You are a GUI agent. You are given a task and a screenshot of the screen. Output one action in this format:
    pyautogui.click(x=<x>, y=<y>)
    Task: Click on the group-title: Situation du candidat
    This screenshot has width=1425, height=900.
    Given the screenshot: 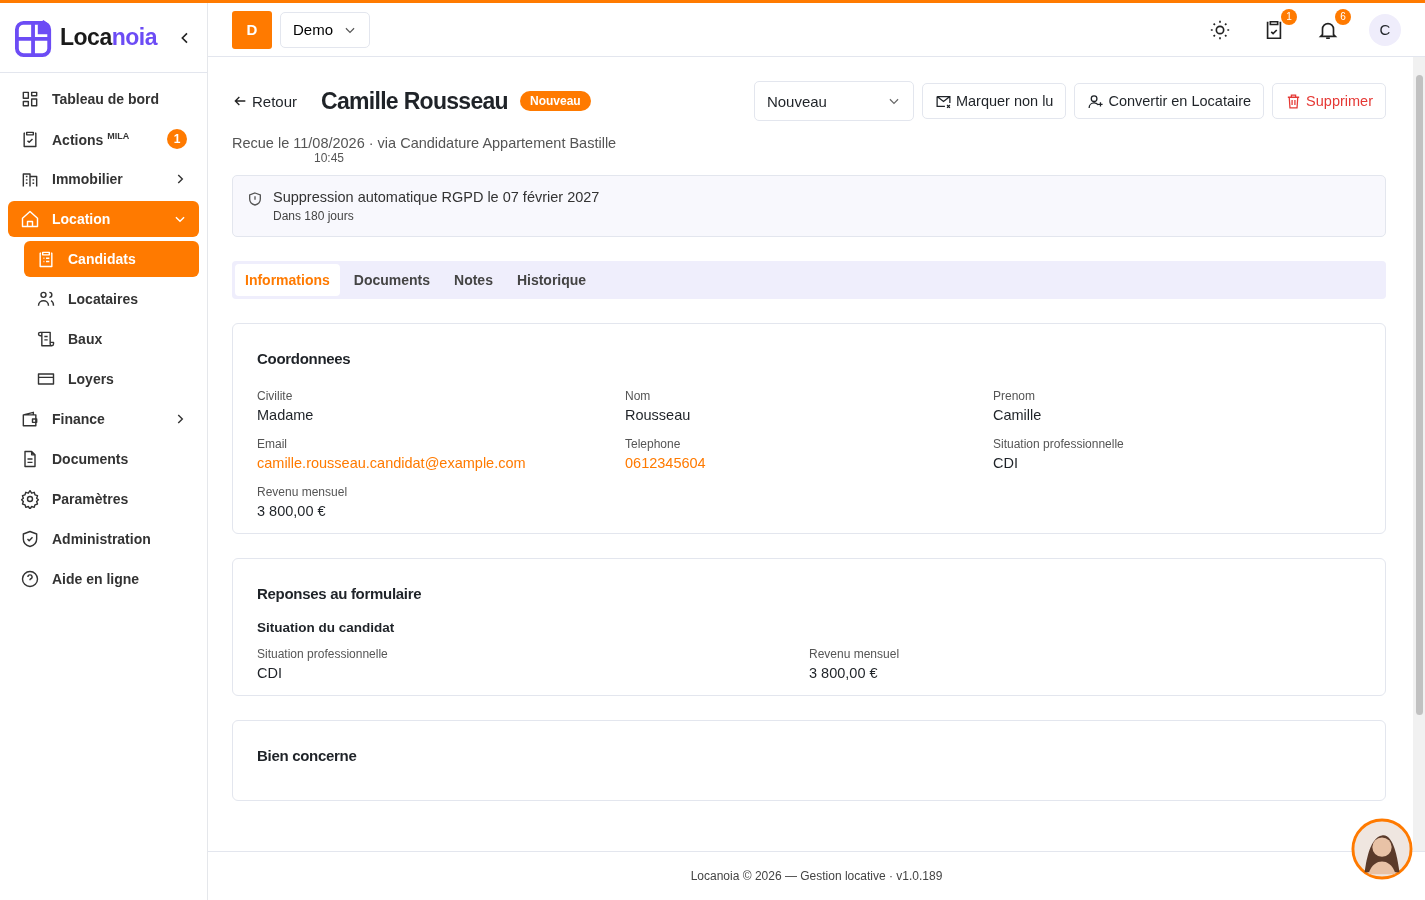 What is the action you would take?
    pyautogui.click(x=326, y=627)
    